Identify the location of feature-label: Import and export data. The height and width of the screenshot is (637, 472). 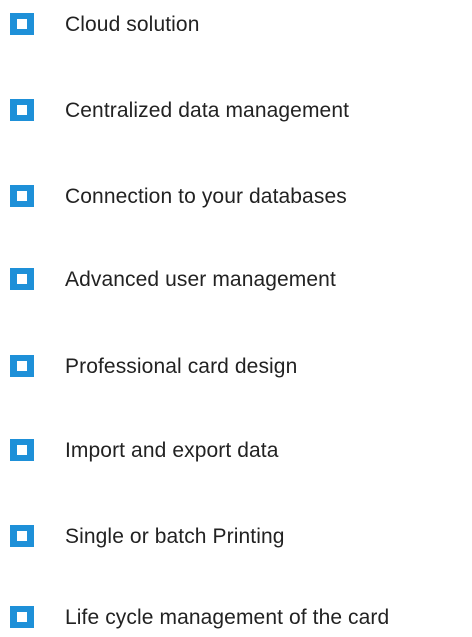
(172, 450).